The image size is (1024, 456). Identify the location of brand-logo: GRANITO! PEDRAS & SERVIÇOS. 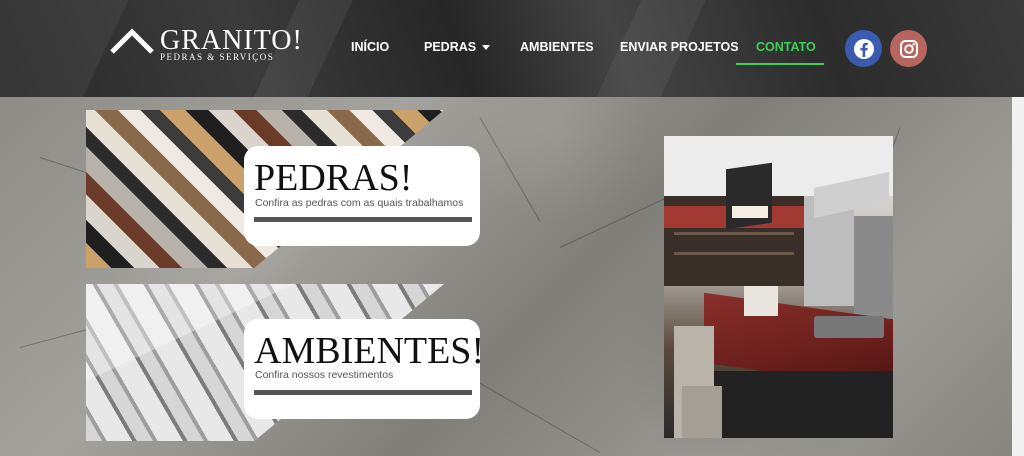
(206, 44).